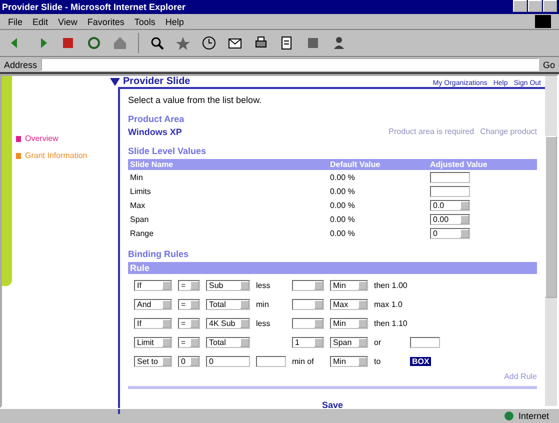  What do you see at coordinates (153, 361) in the screenshot?
I see `dropdown: Set to` at bounding box center [153, 361].